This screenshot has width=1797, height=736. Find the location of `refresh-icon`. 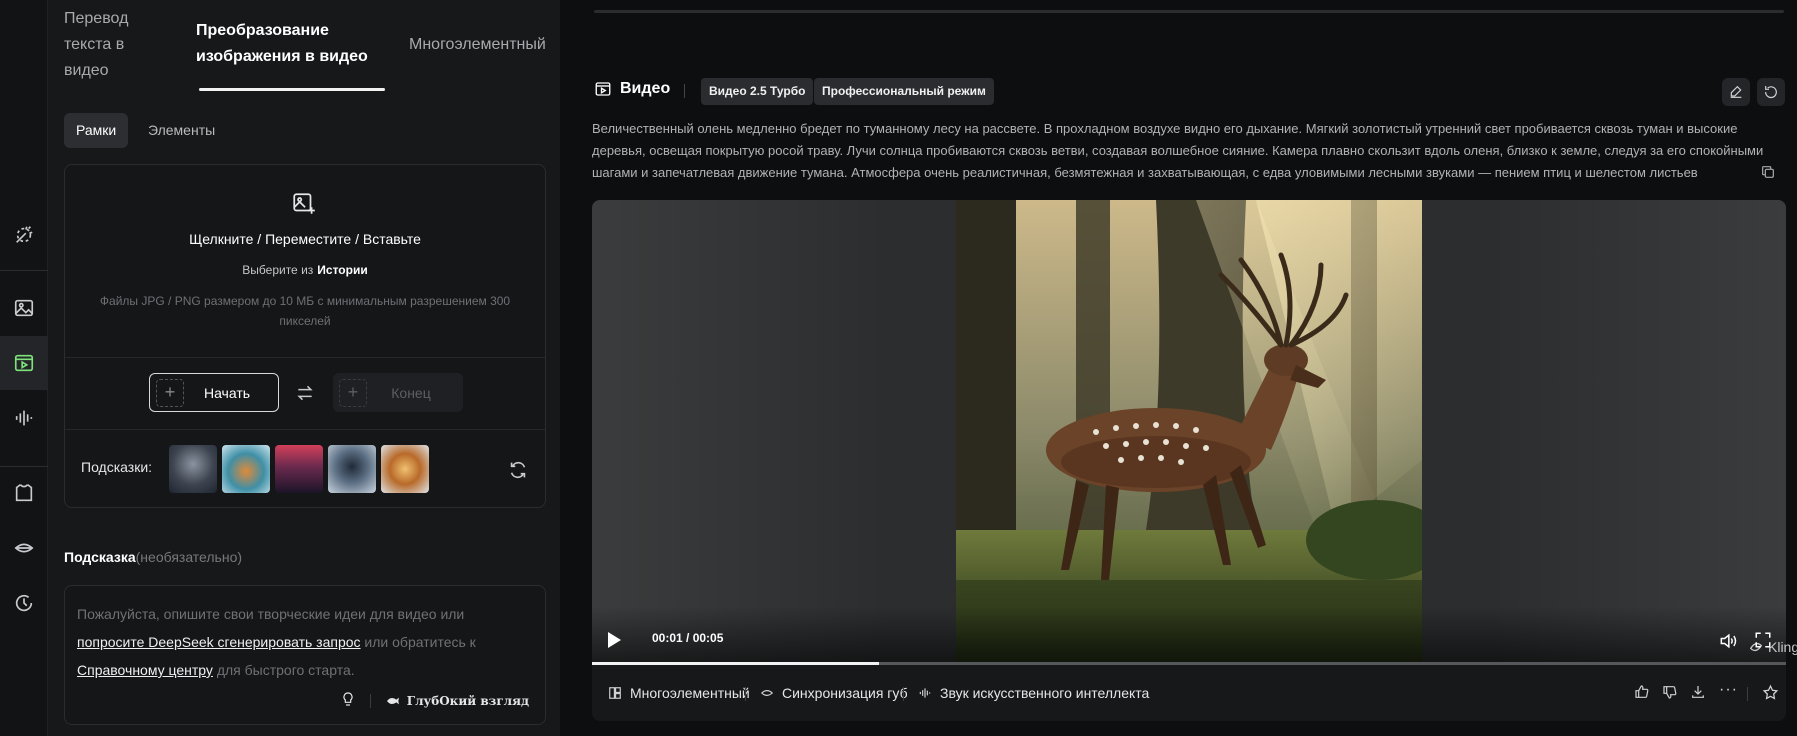

refresh-icon is located at coordinates (518, 472).